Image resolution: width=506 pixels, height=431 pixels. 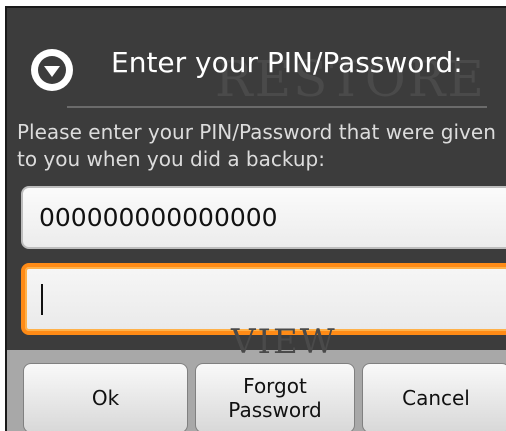 I want to click on text-cursor, so click(x=42, y=299).